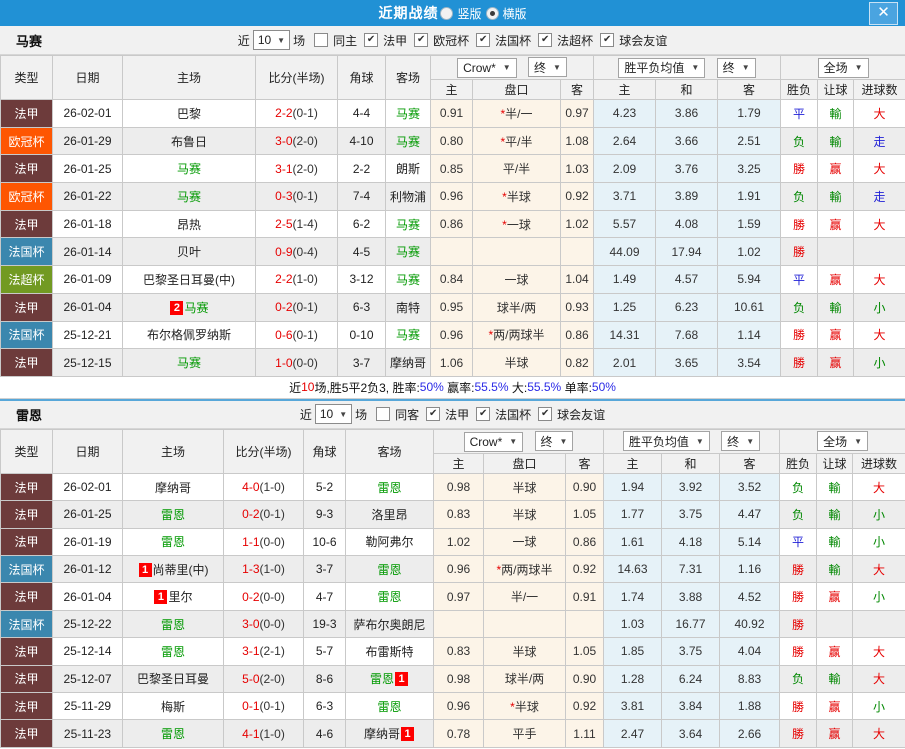 Image resolution: width=905 pixels, height=749 pixels. I want to click on col-type: 类型, so click(26, 77).